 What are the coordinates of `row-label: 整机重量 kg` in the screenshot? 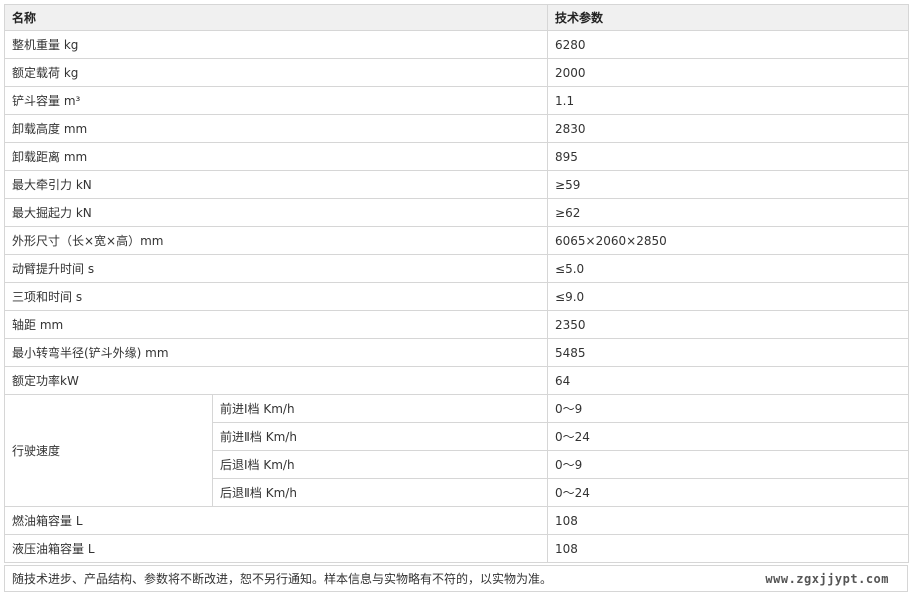 It's located at (276, 44).